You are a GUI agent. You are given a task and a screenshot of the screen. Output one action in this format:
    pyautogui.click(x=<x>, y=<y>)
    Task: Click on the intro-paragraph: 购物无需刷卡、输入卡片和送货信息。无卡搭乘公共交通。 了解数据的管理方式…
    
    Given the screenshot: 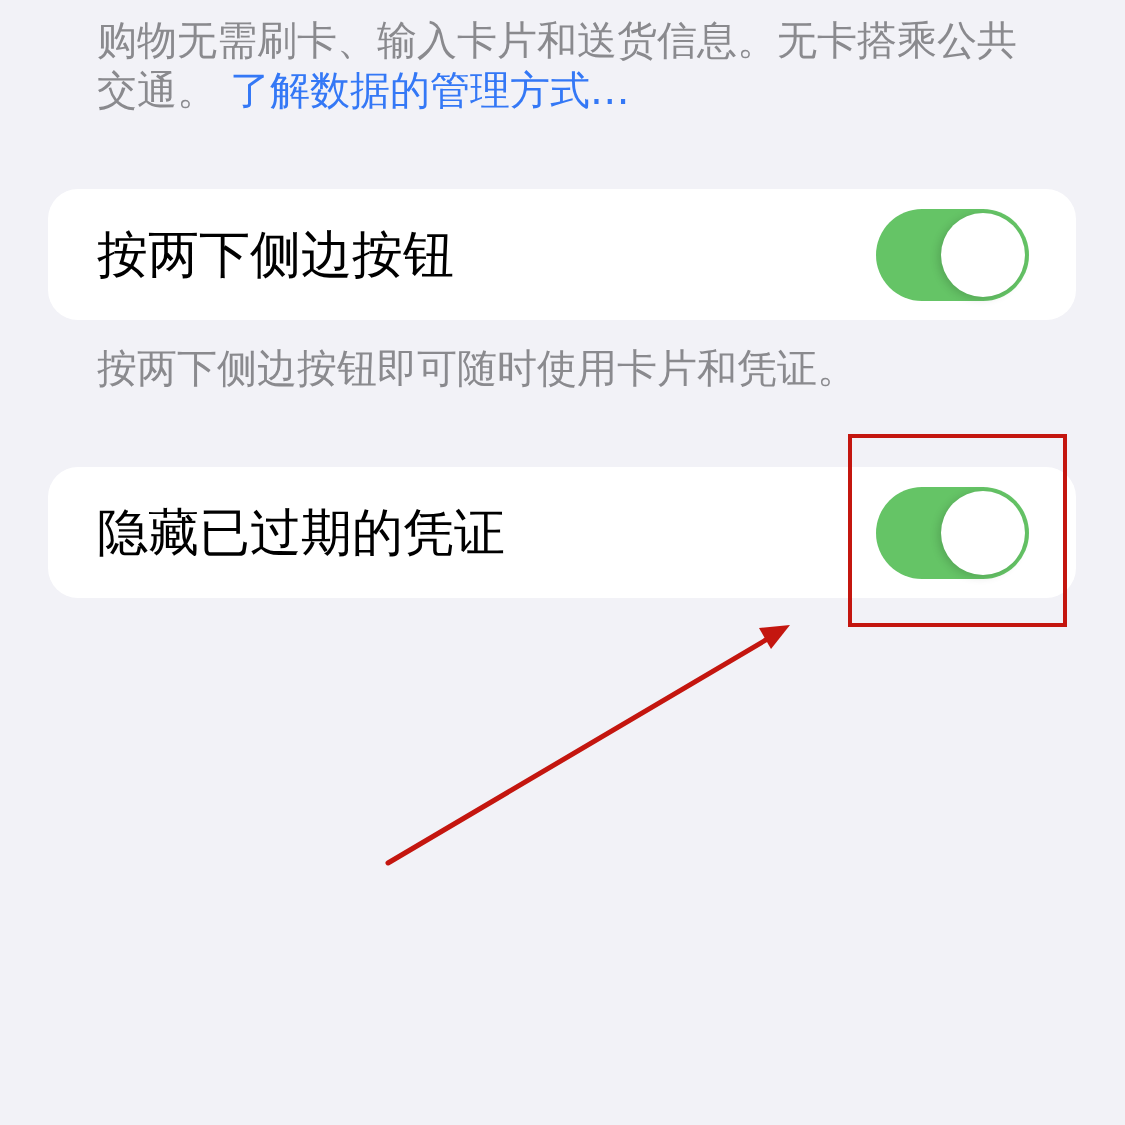 What is the action you would take?
    pyautogui.click(x=557, y=65)
    